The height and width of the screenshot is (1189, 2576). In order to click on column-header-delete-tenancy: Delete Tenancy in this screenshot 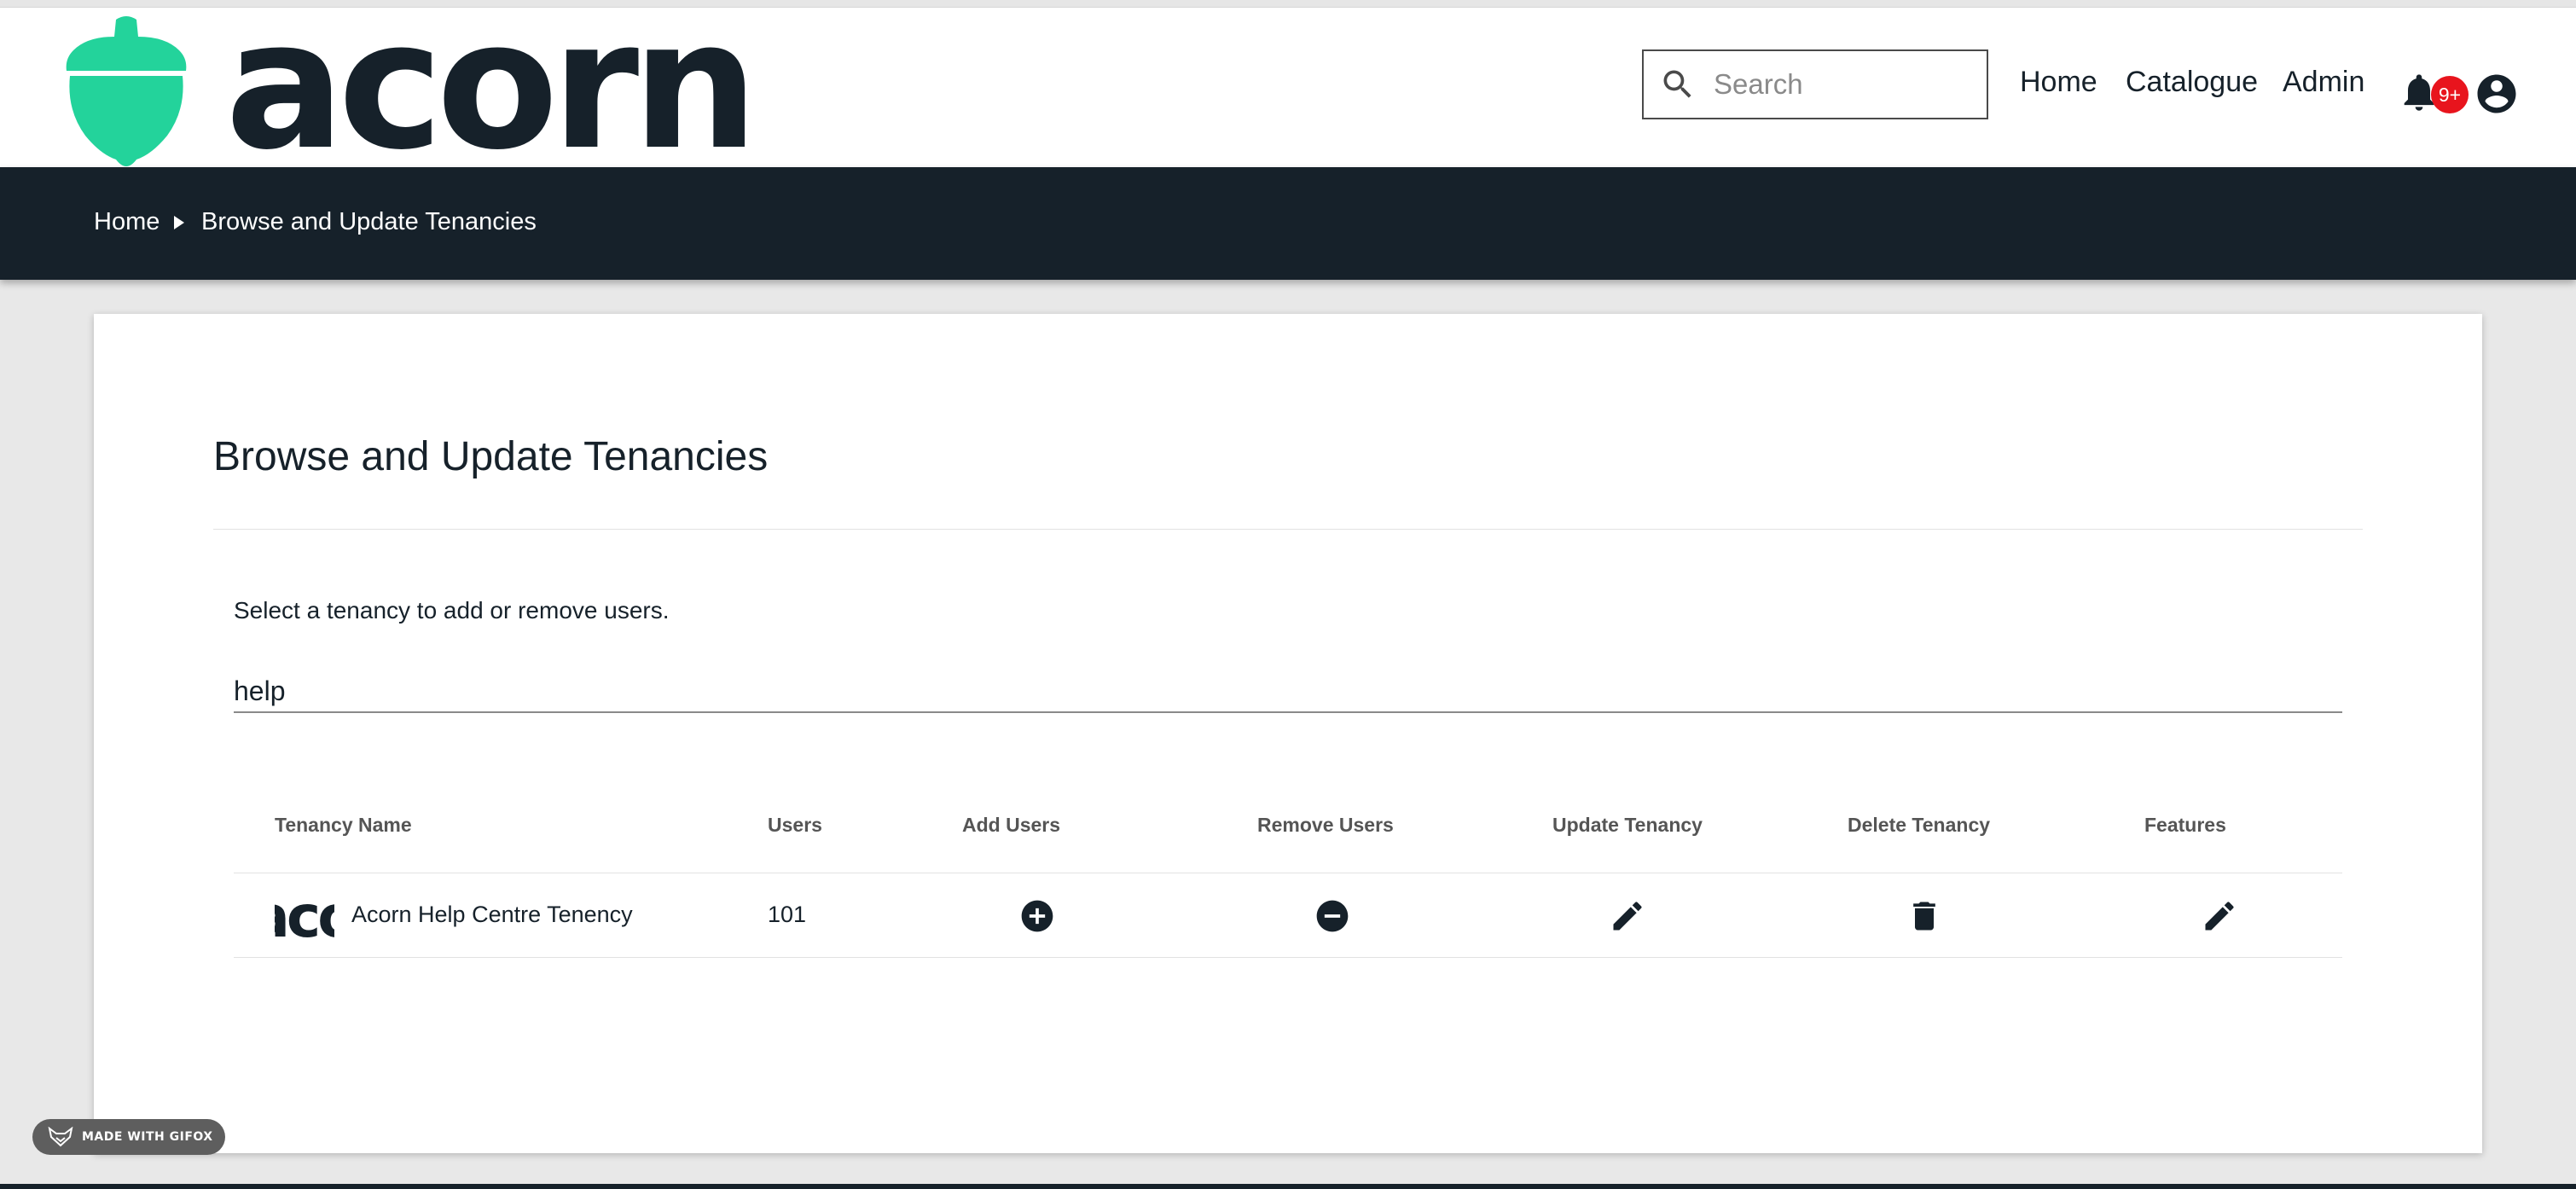, I will do `click(1919, 825)`.